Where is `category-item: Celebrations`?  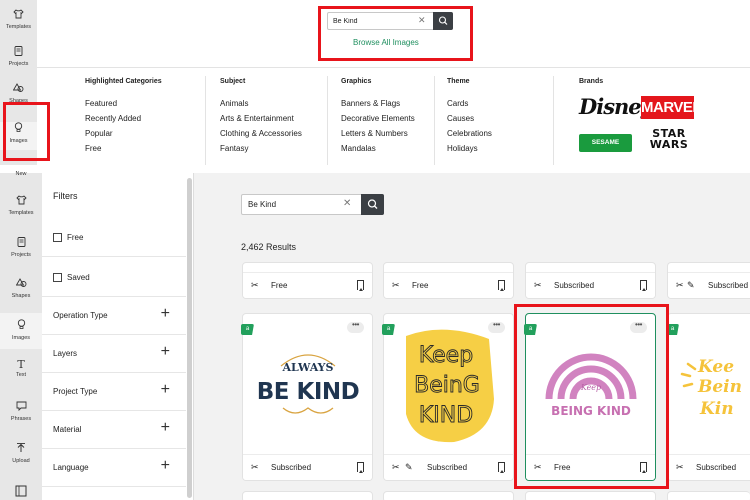
category-item: Celebrations is located at coordinates (469, 133).